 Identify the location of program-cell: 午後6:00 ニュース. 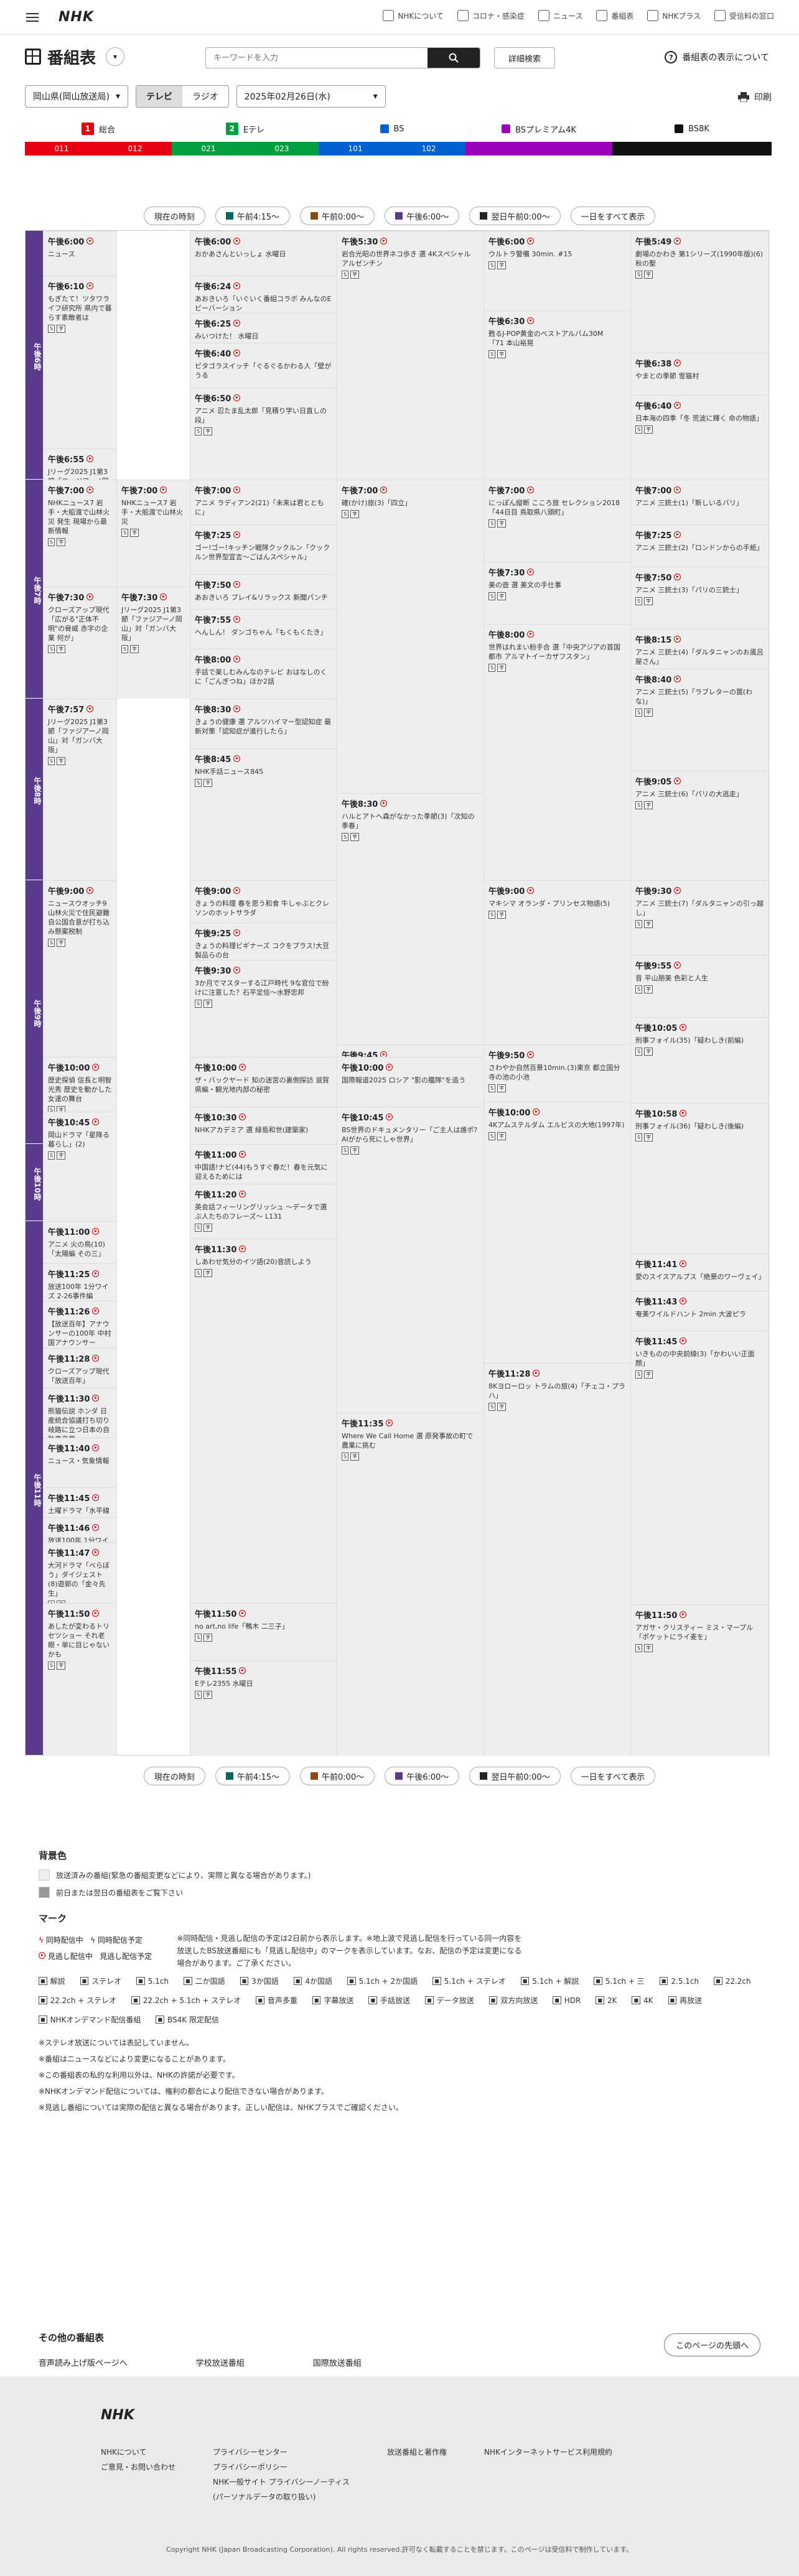
(80, 253).